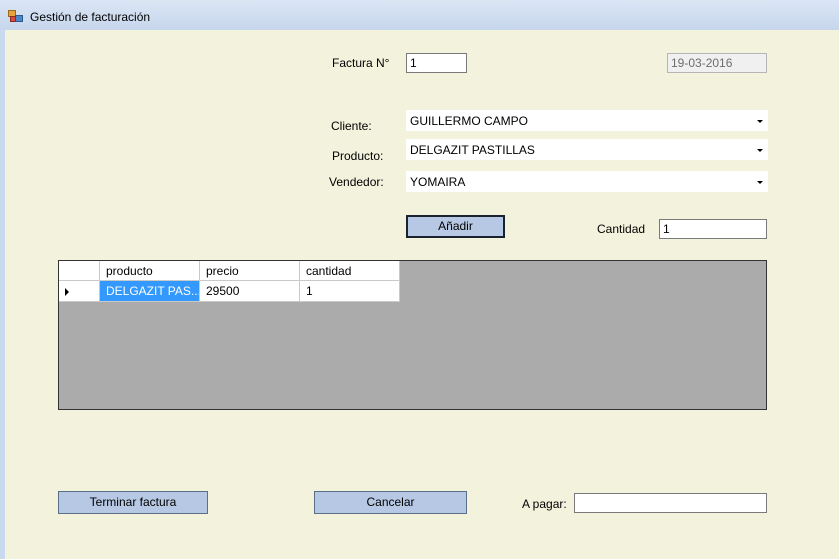  I want to click on row-header, so click(79, 291).